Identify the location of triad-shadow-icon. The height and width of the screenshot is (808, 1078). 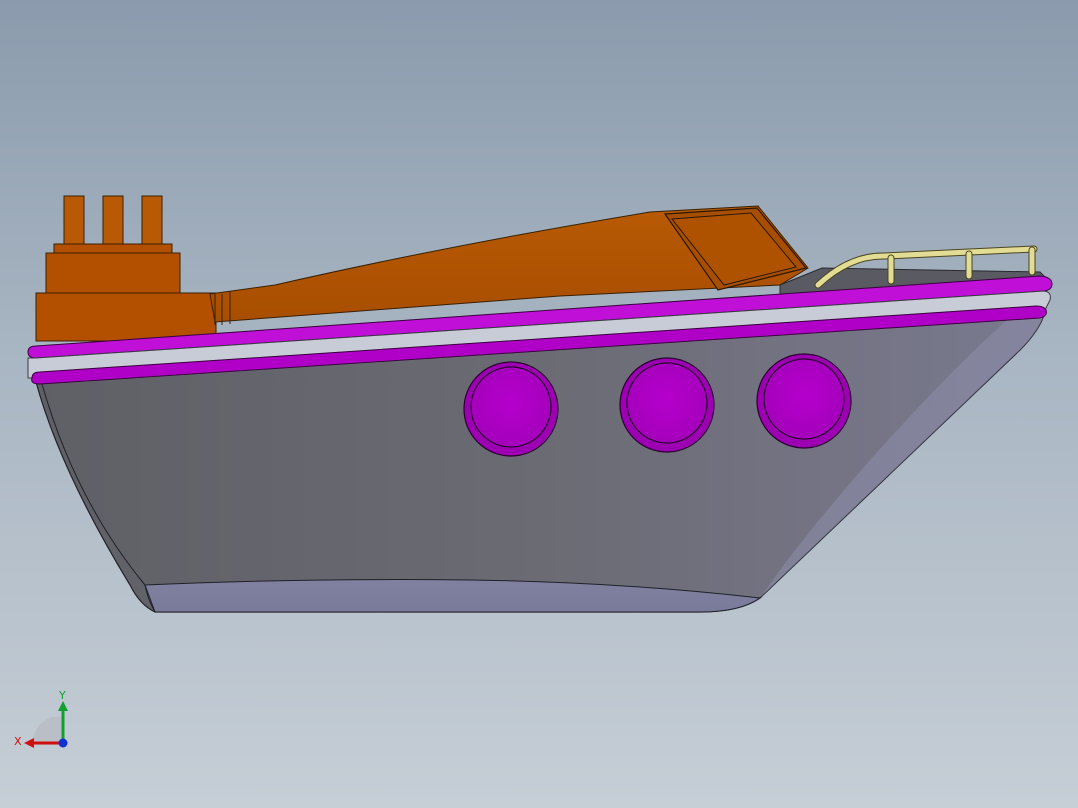
(47, 731).